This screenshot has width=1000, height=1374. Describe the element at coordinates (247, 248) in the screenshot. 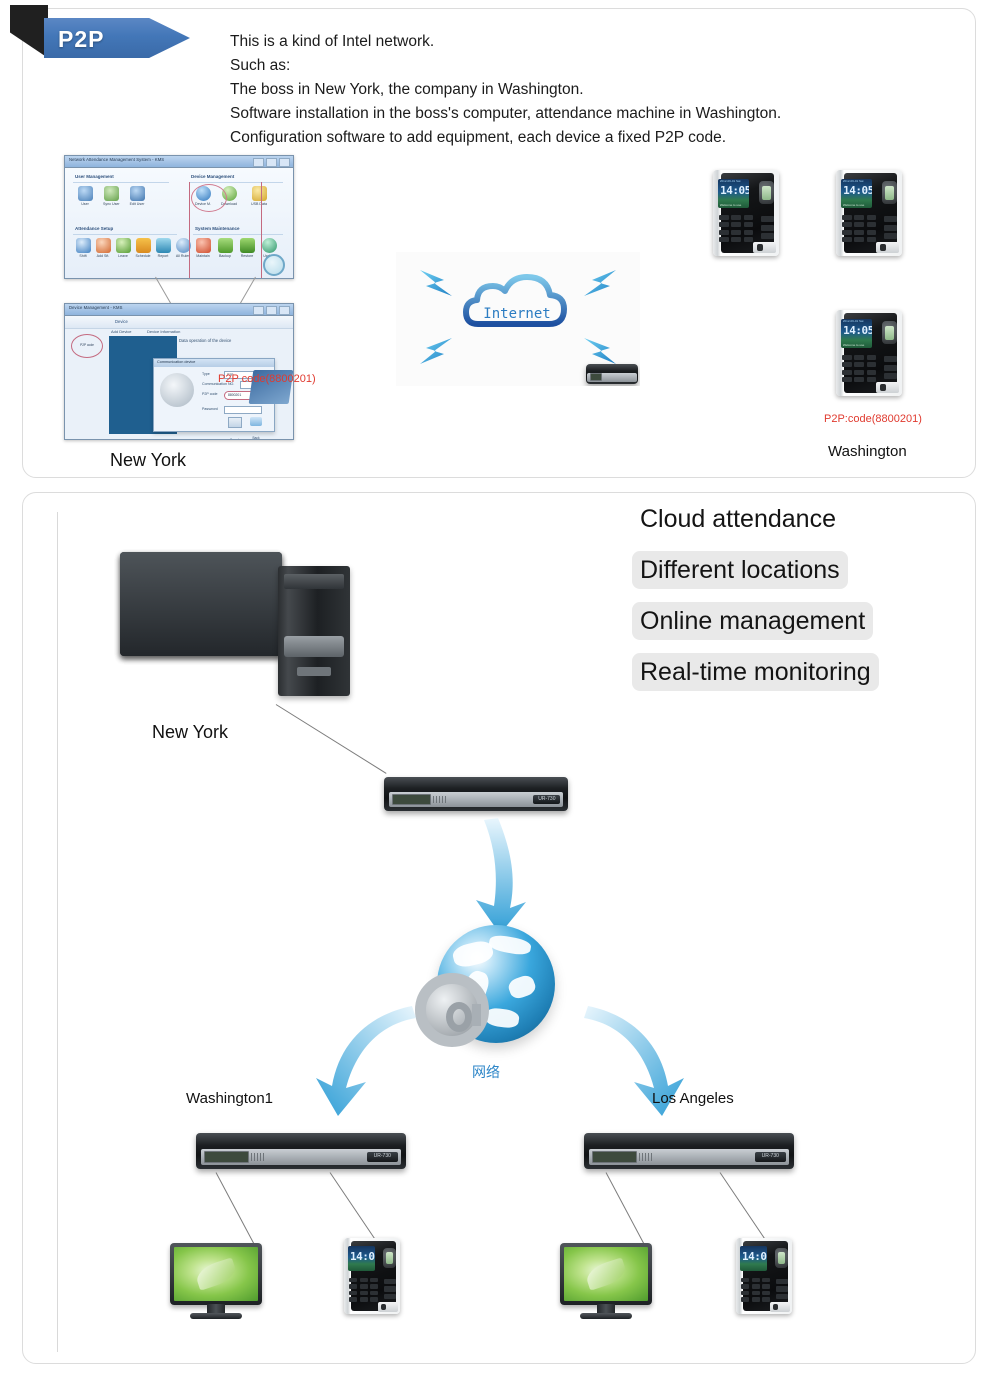

I see `icon-restore: Restore` at that location.